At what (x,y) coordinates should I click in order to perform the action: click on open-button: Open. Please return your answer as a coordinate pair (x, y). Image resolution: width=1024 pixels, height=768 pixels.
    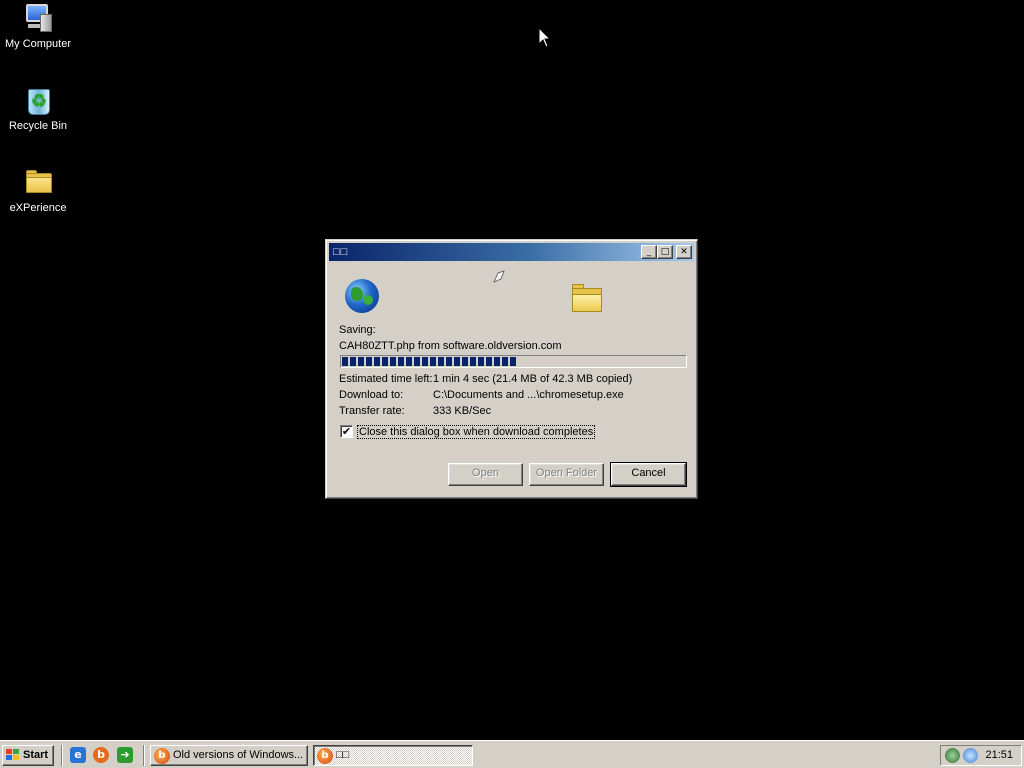
    Looking at the image, I should click on (485, 474).